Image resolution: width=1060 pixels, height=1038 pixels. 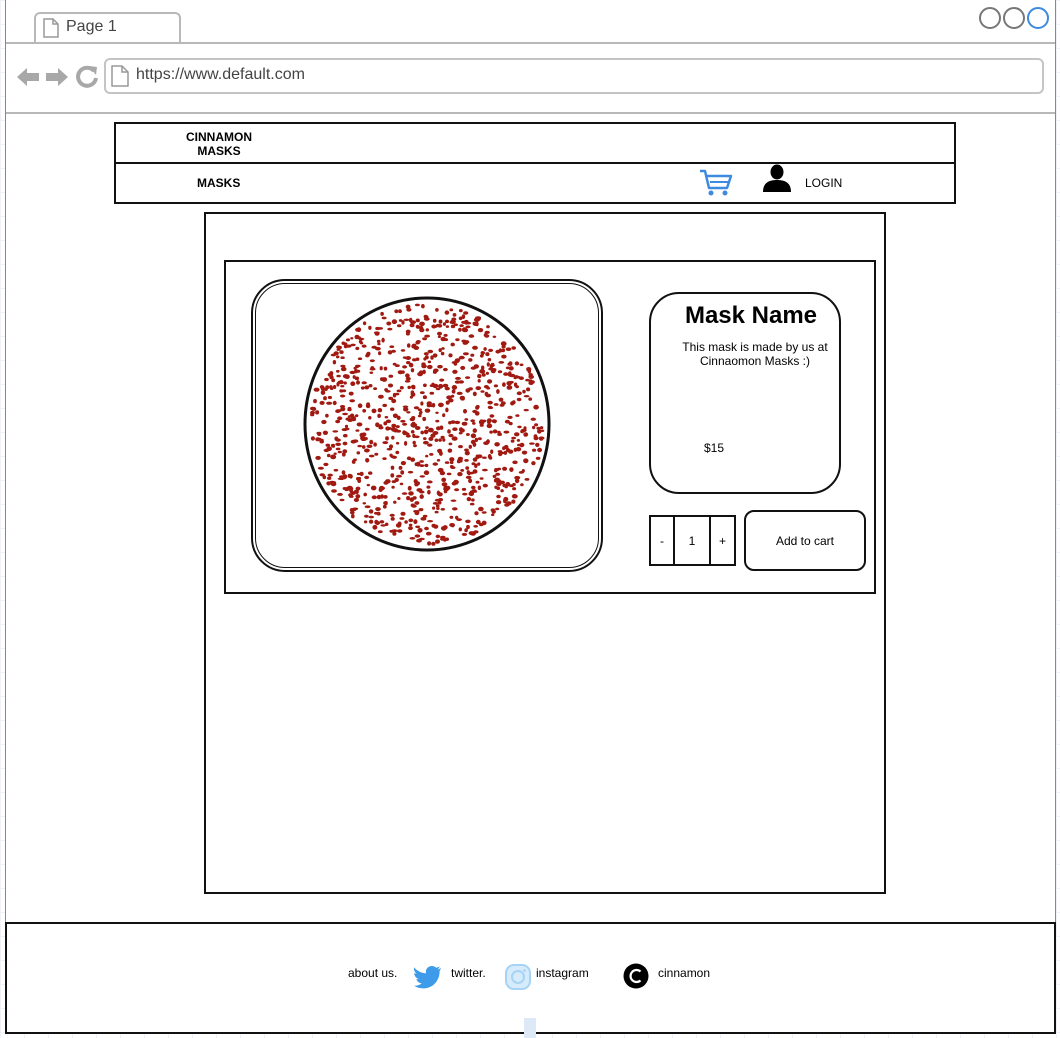 I want to click on quantity-stepper: - 1 +, so click(x=692, y=540).